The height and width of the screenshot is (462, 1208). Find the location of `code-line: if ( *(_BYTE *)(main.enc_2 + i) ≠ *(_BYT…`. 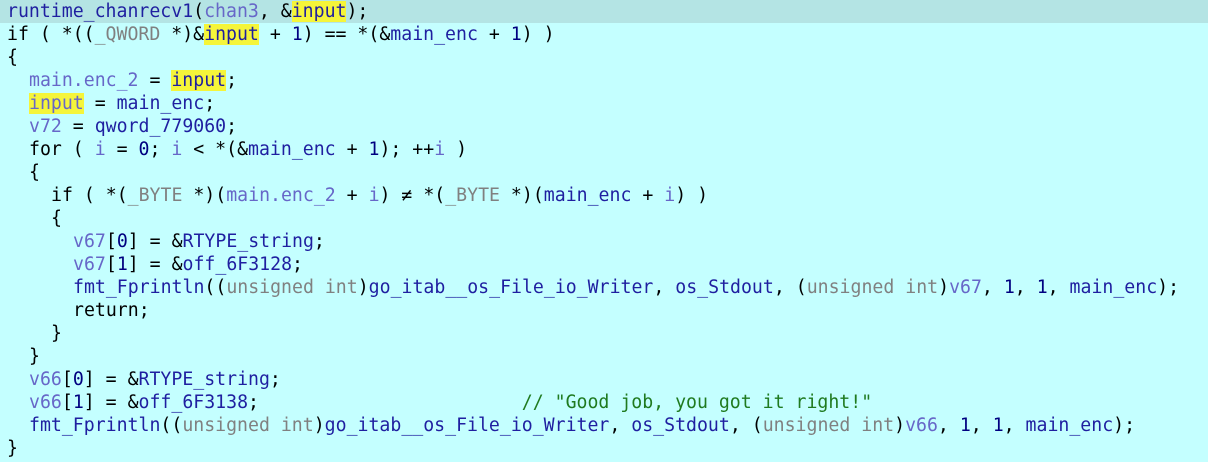

code-line: if ( *(_BYTE *)(main.enc_2 + i) ≠ *(_BYT… is located at coordinates (604, 195).